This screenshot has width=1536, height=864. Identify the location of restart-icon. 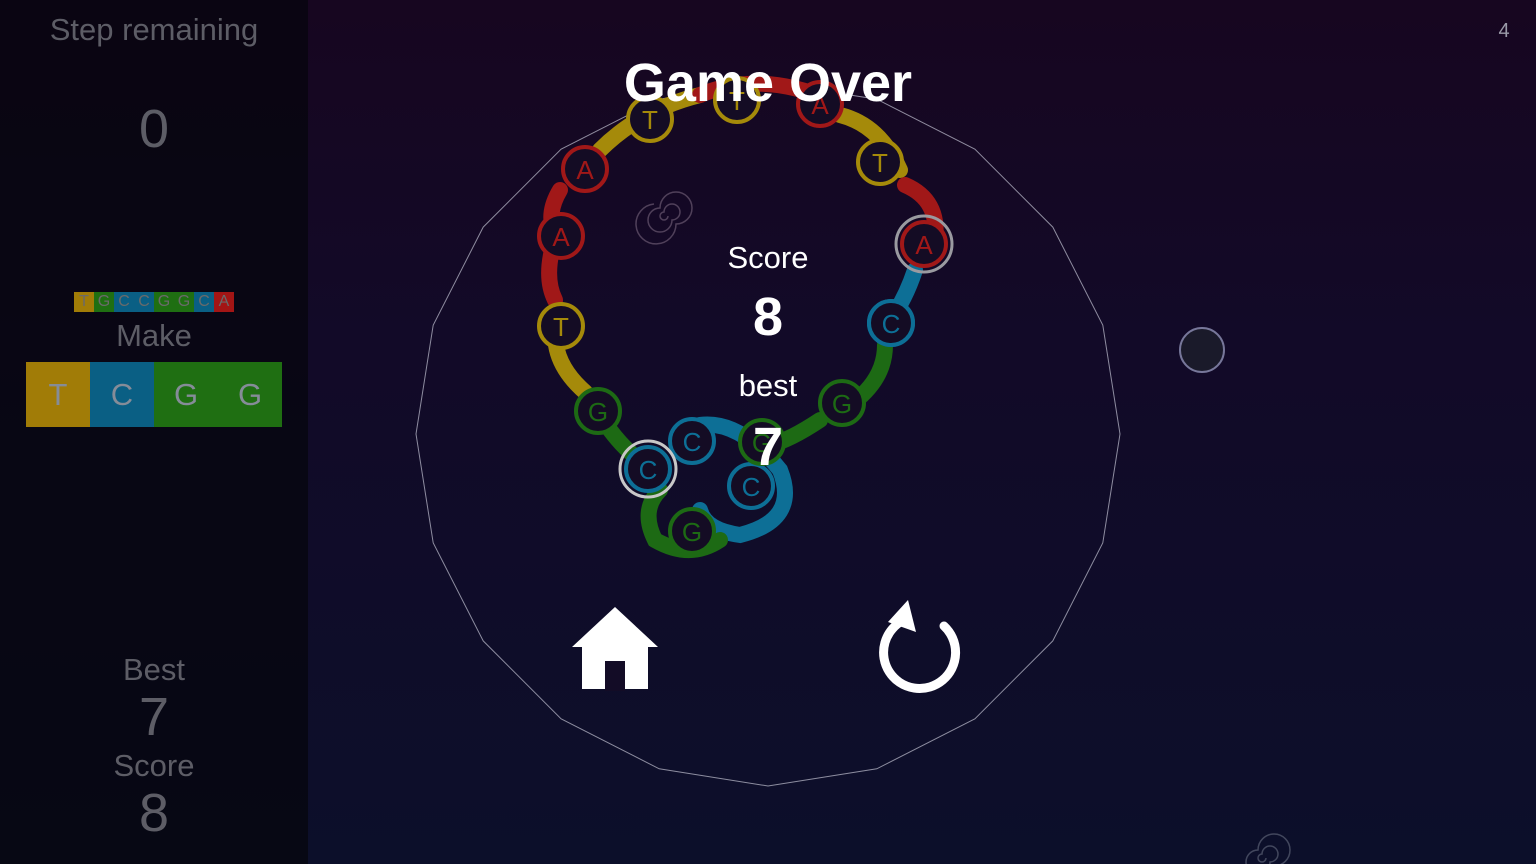
(920, 646).